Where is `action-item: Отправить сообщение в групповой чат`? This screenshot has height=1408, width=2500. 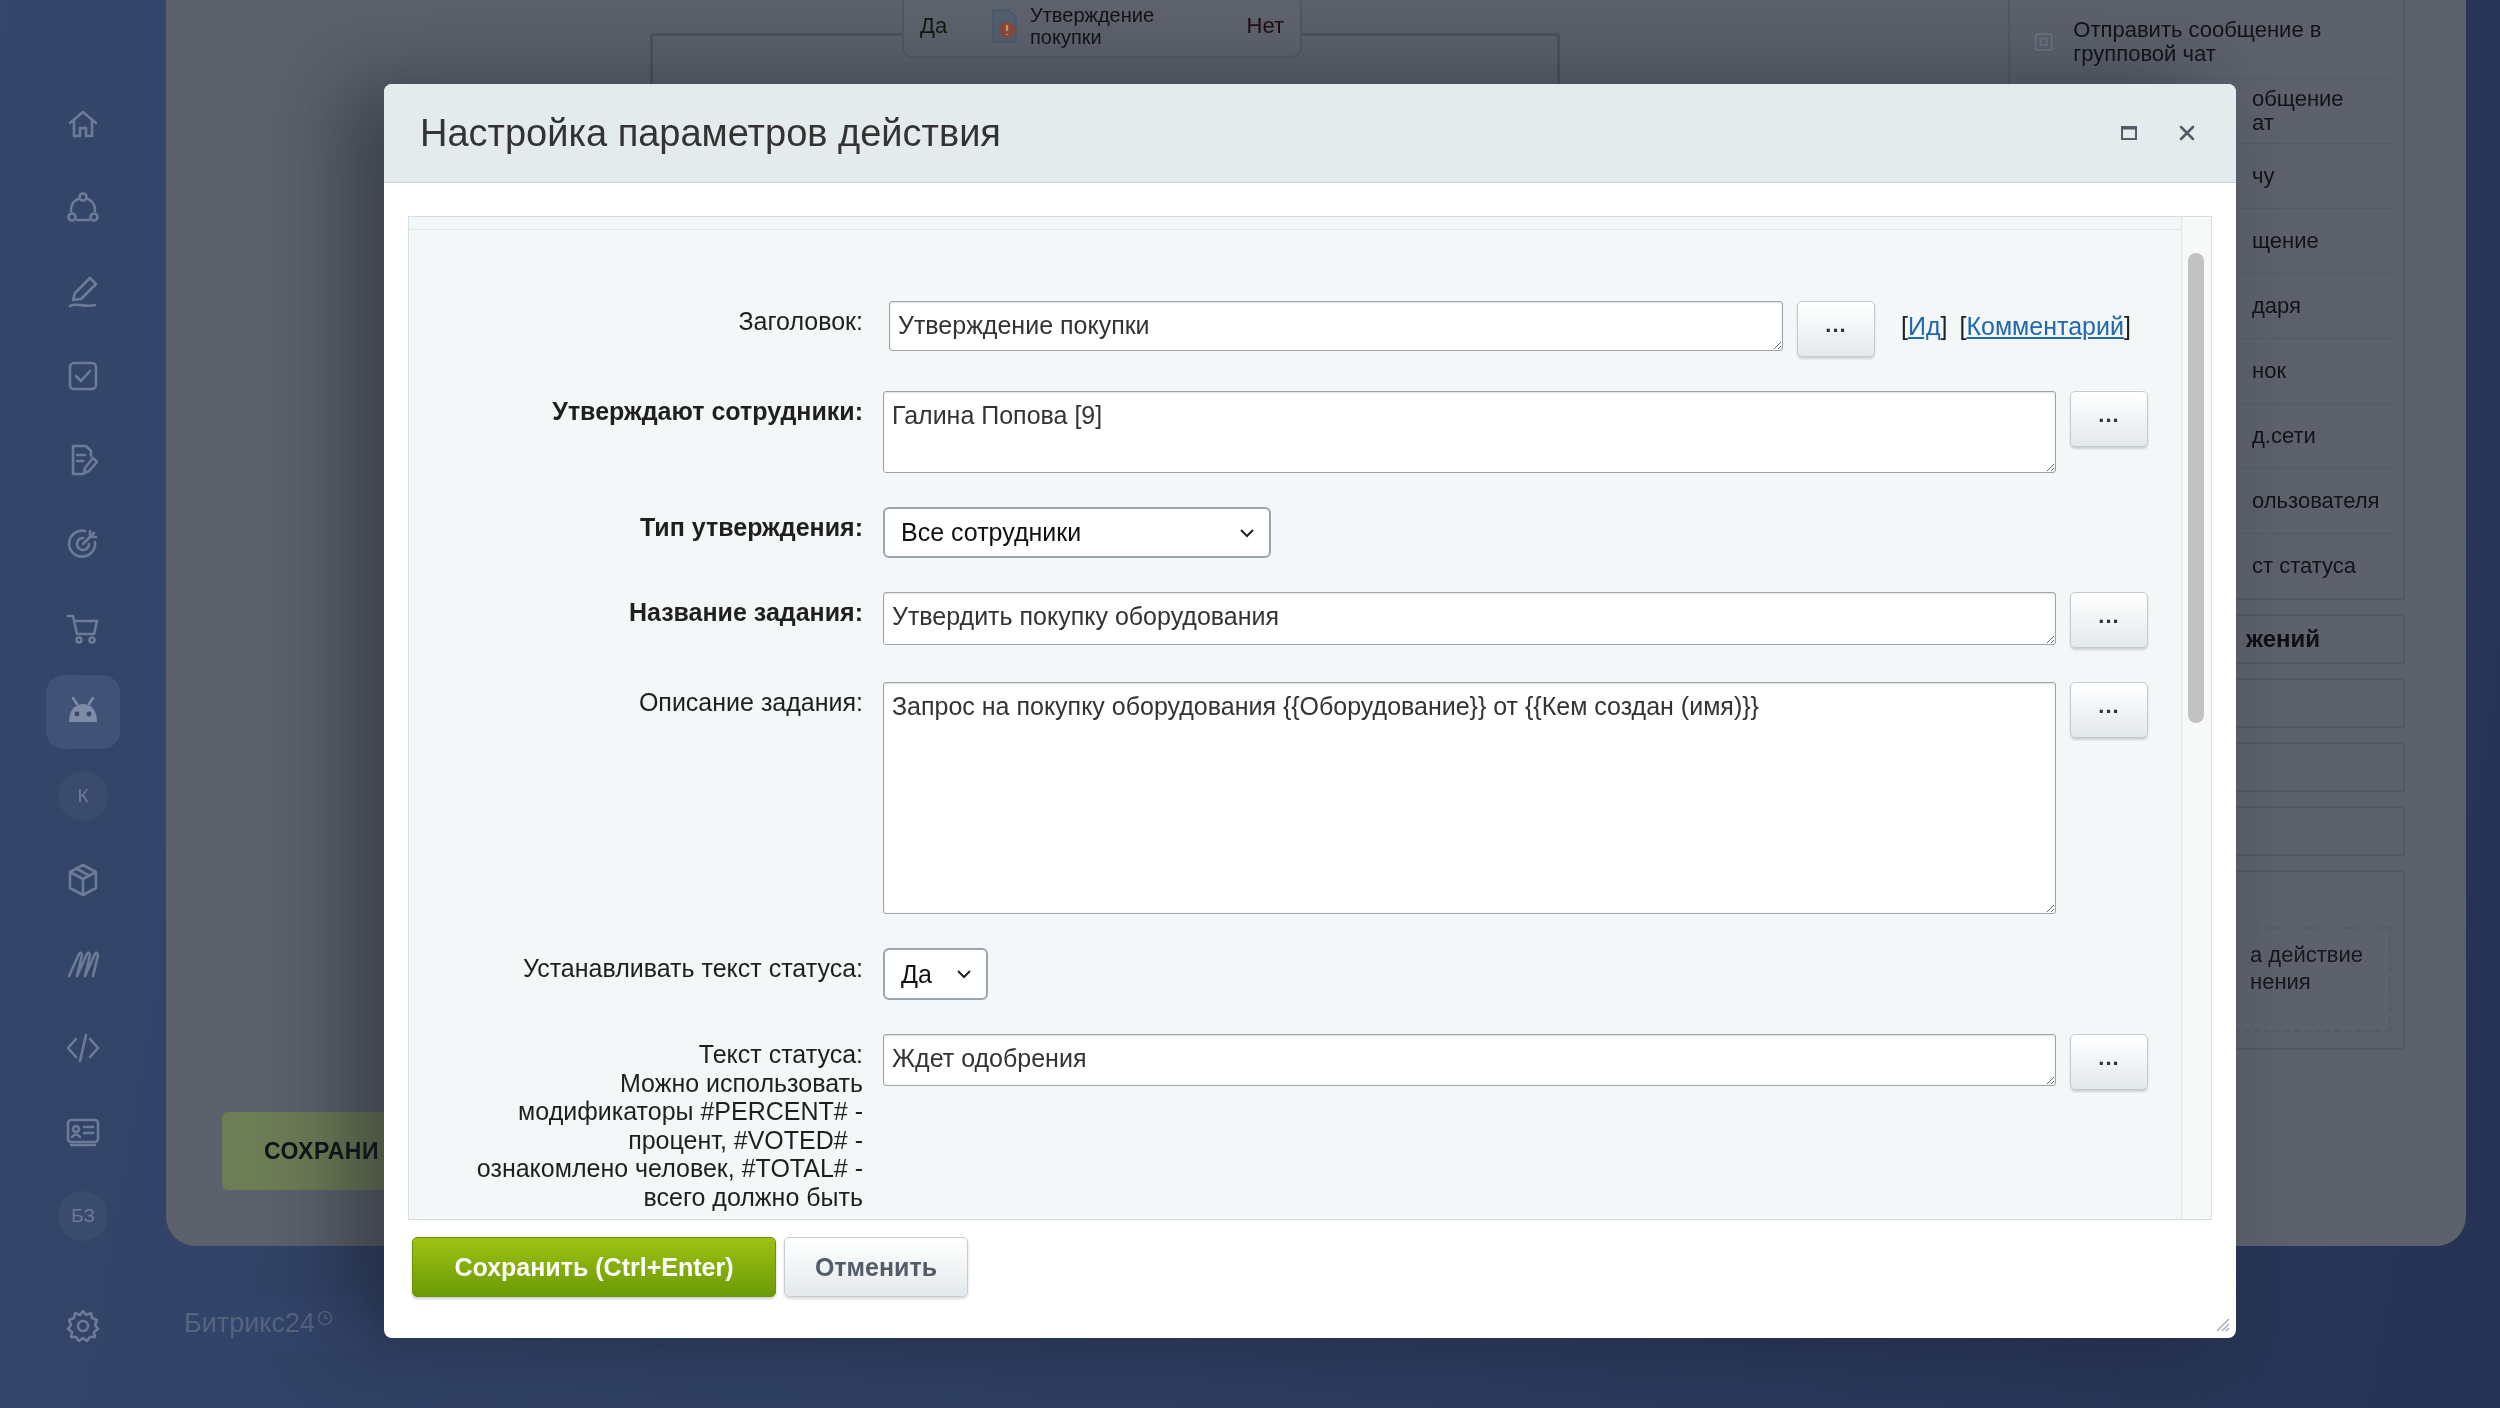
action-item: Отправить сообщение в групповой чат is located at coordinates (2233, 42).